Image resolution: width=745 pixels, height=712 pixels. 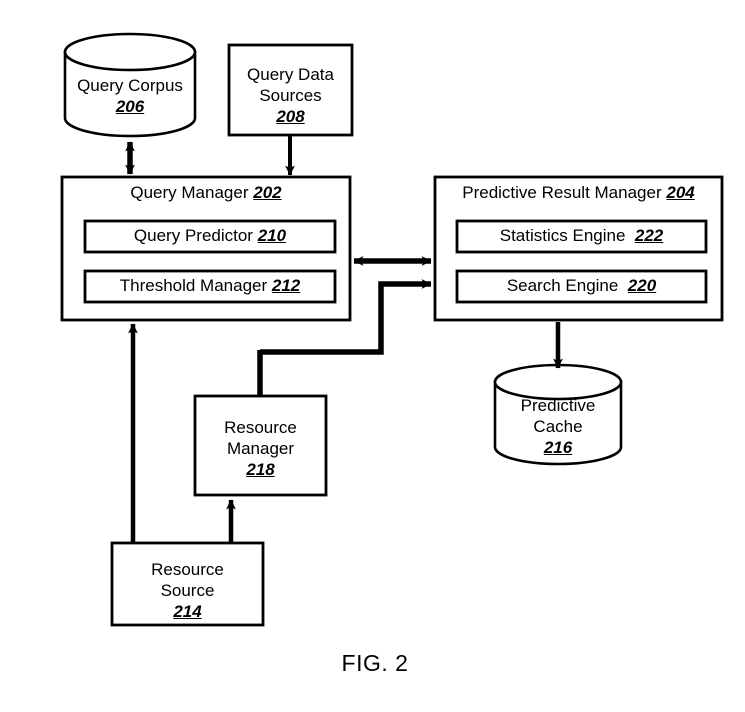 I want to click on query-manager-name: Query Manager, so click(x=189, y=192).